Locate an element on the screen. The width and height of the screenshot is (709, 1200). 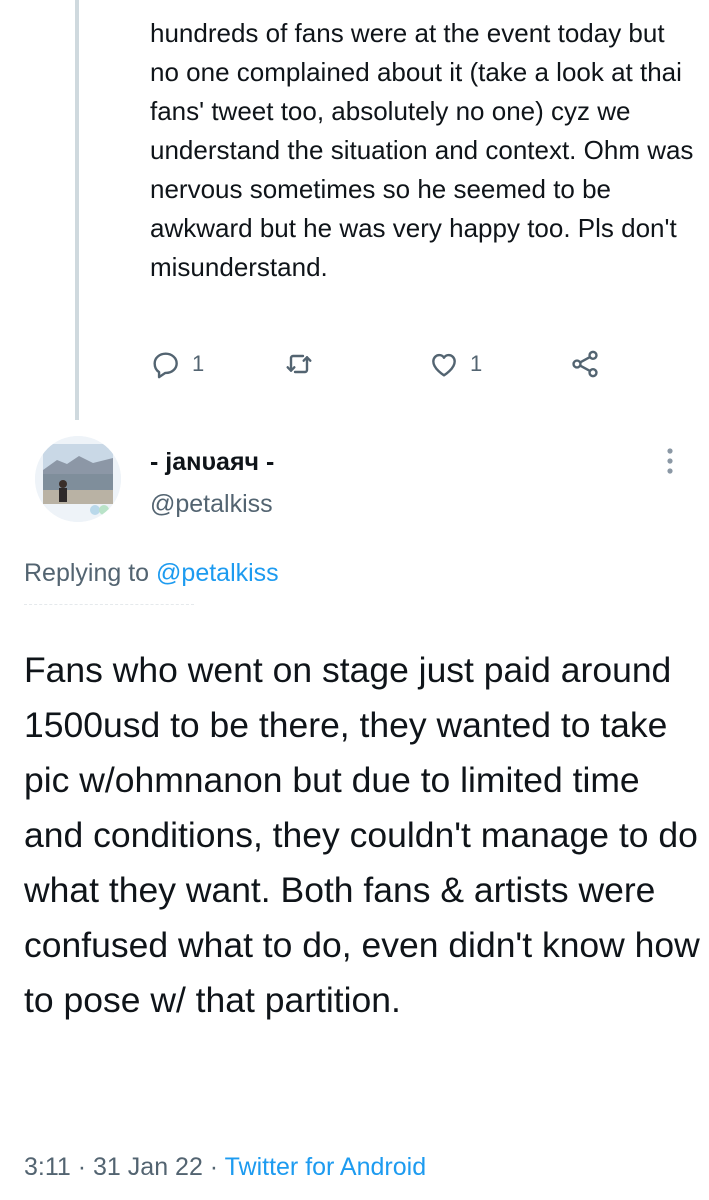
avatar is located at coordinates (78, 479).